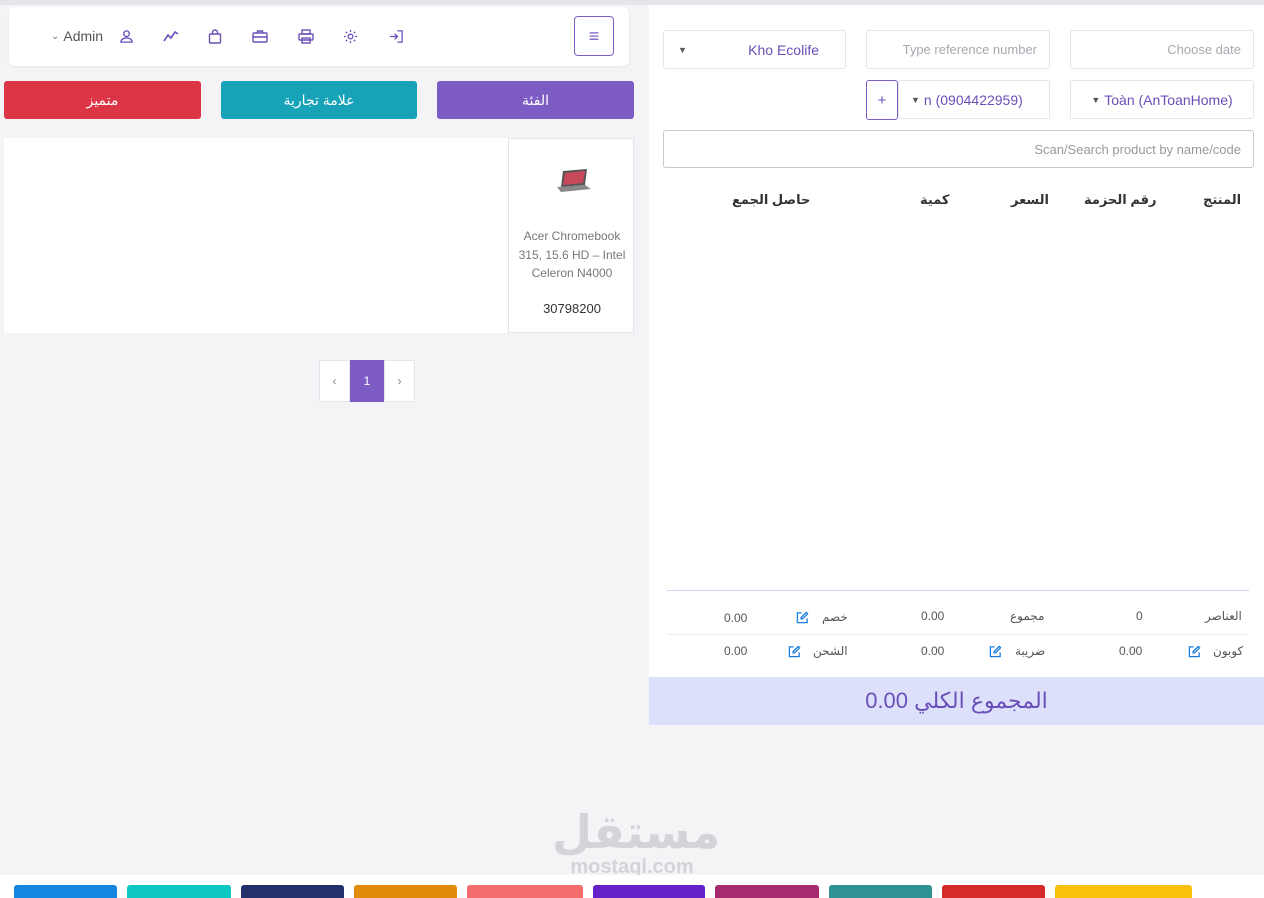 This screenshot has height=898, width=1264. Describe the element at coordinates (830, 651) in the screenshot. I see `shipping-label: الشحن` at that location.